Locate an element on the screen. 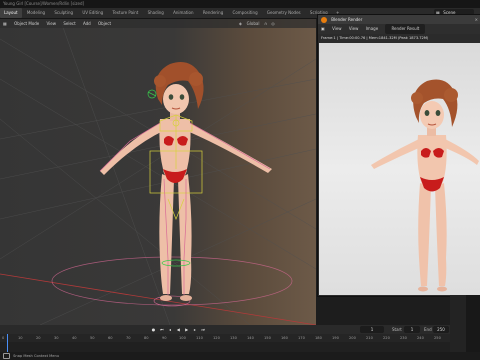 Image resolution: width=480 pixels, height=360 pixels. ruler-tick: 10 is located at coordinates (20, 338).